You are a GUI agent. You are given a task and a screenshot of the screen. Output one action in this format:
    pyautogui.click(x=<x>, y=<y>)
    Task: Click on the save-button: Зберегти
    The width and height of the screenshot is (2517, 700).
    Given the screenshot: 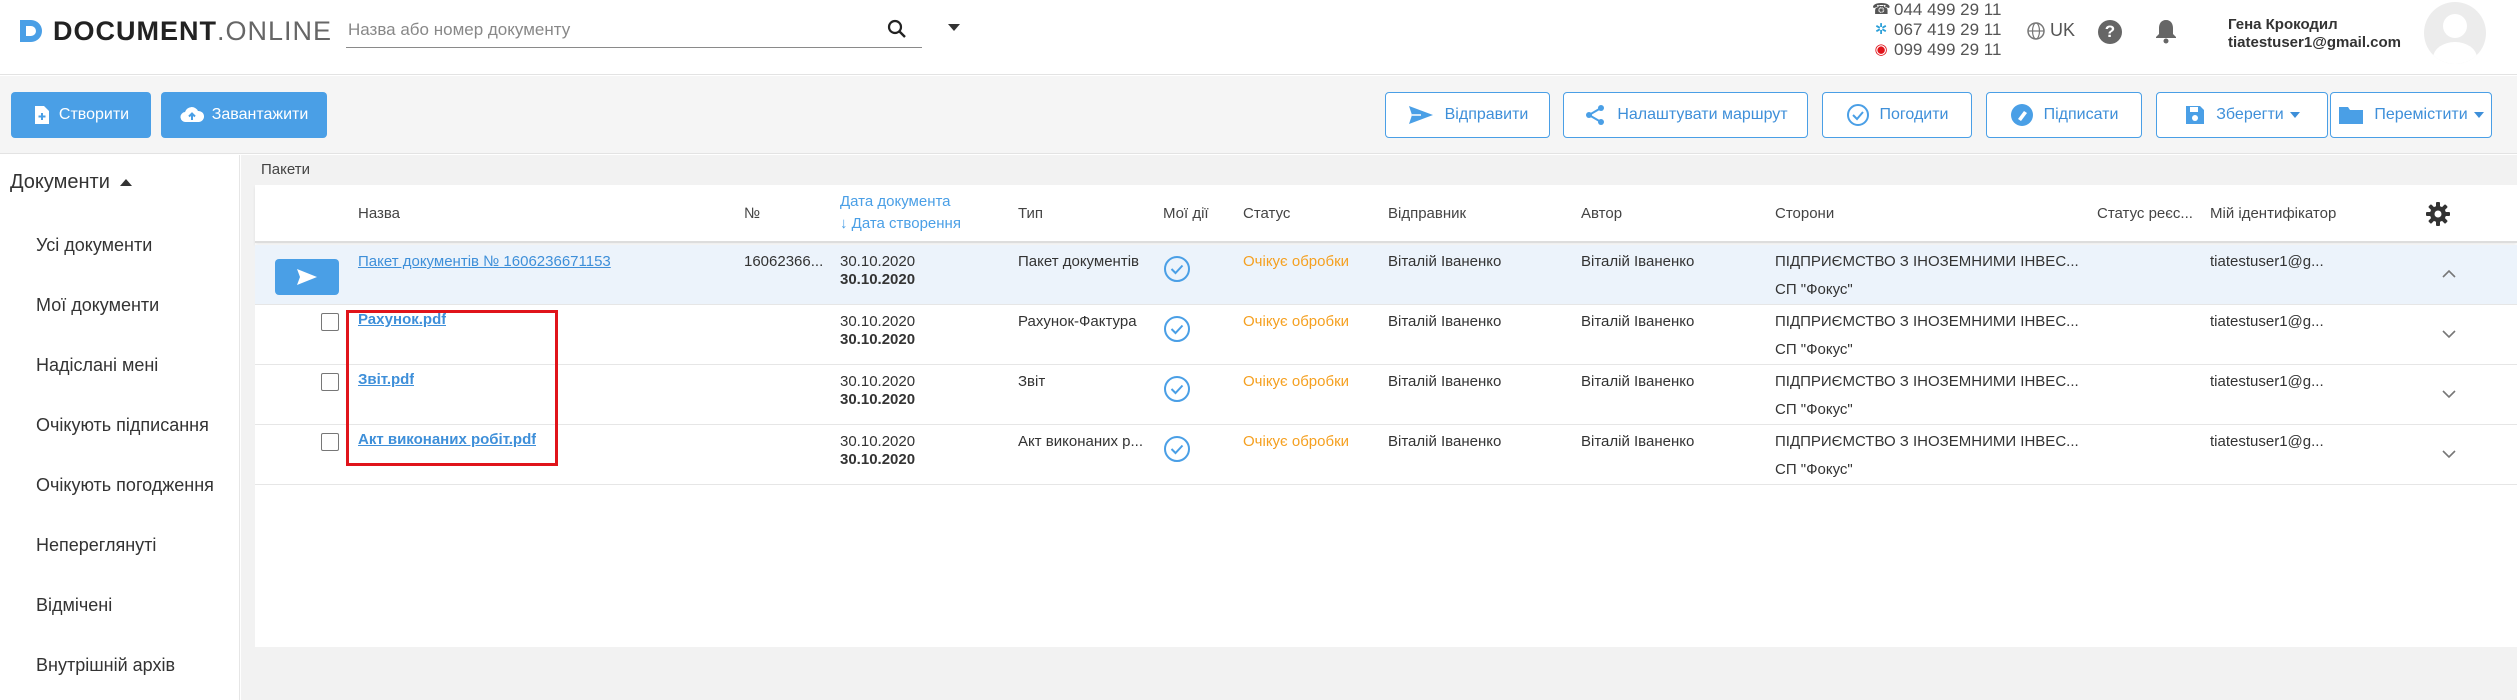 What is the action you would take?
    pyautogui.click(x=2242, y=115)
    